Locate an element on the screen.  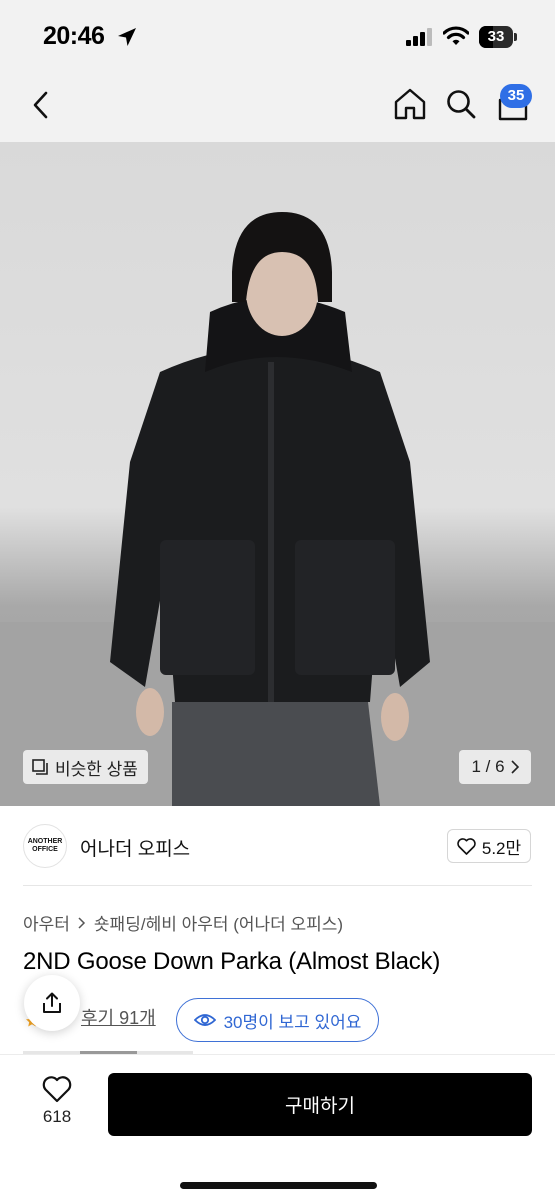
buy-button: 구매하기 is located at coordinates (320, 1104).